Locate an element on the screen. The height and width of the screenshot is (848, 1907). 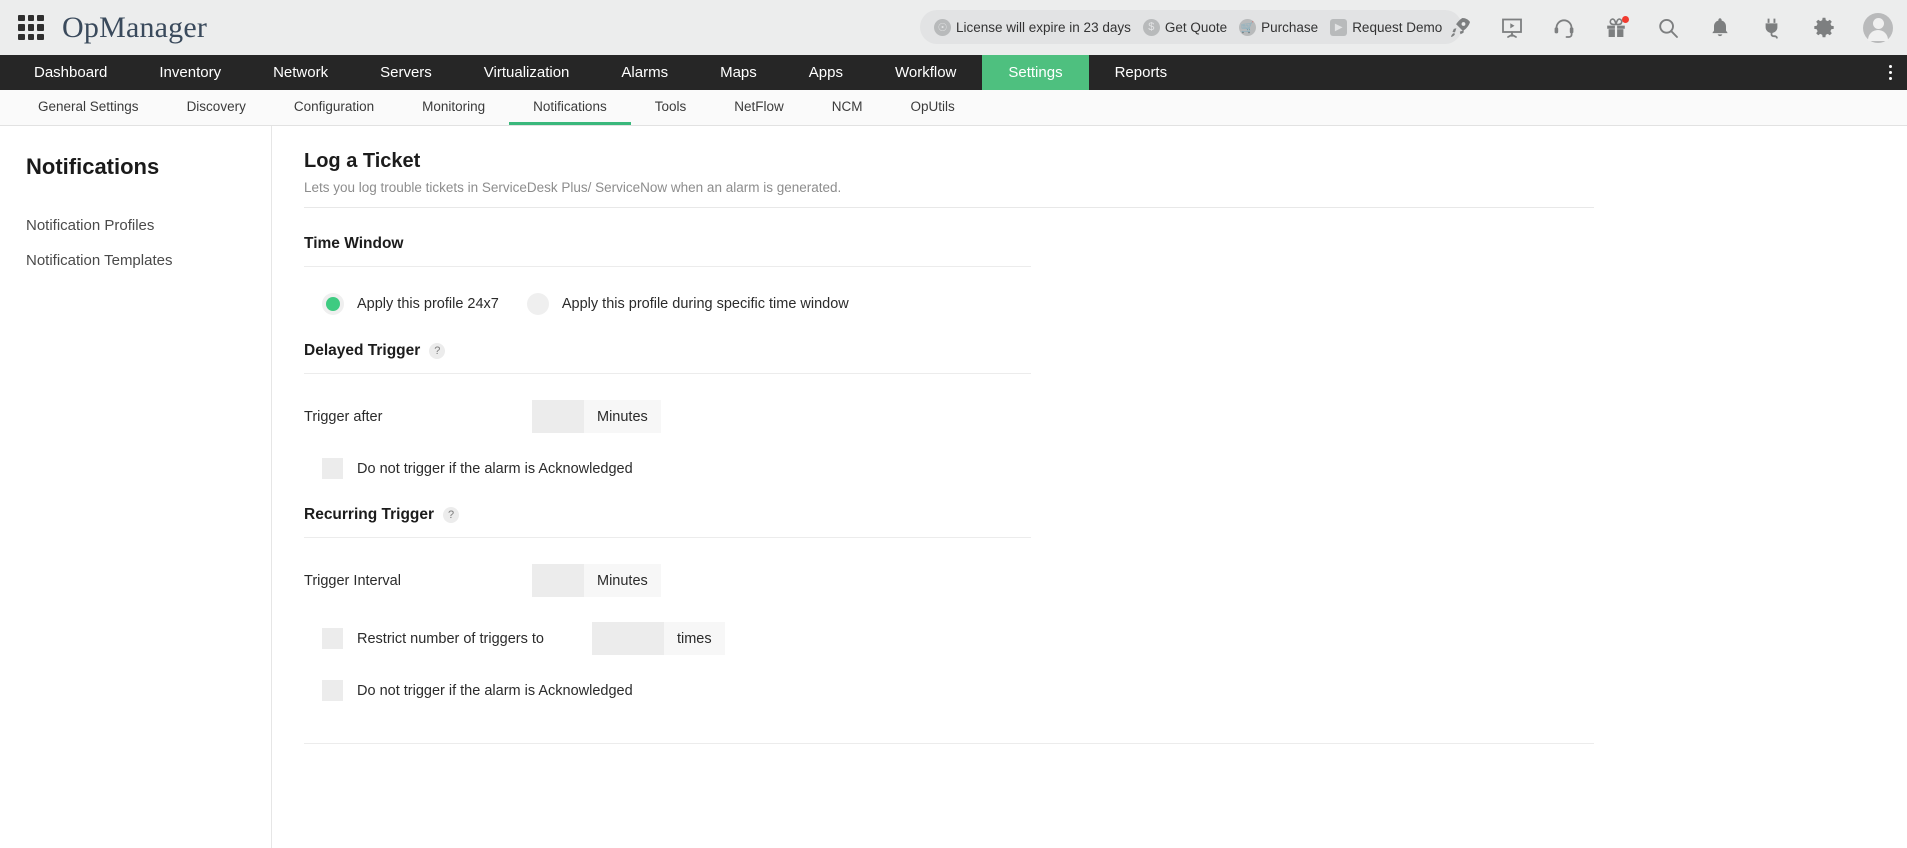
grid-apps-icon is located at coordinates (31, 27).